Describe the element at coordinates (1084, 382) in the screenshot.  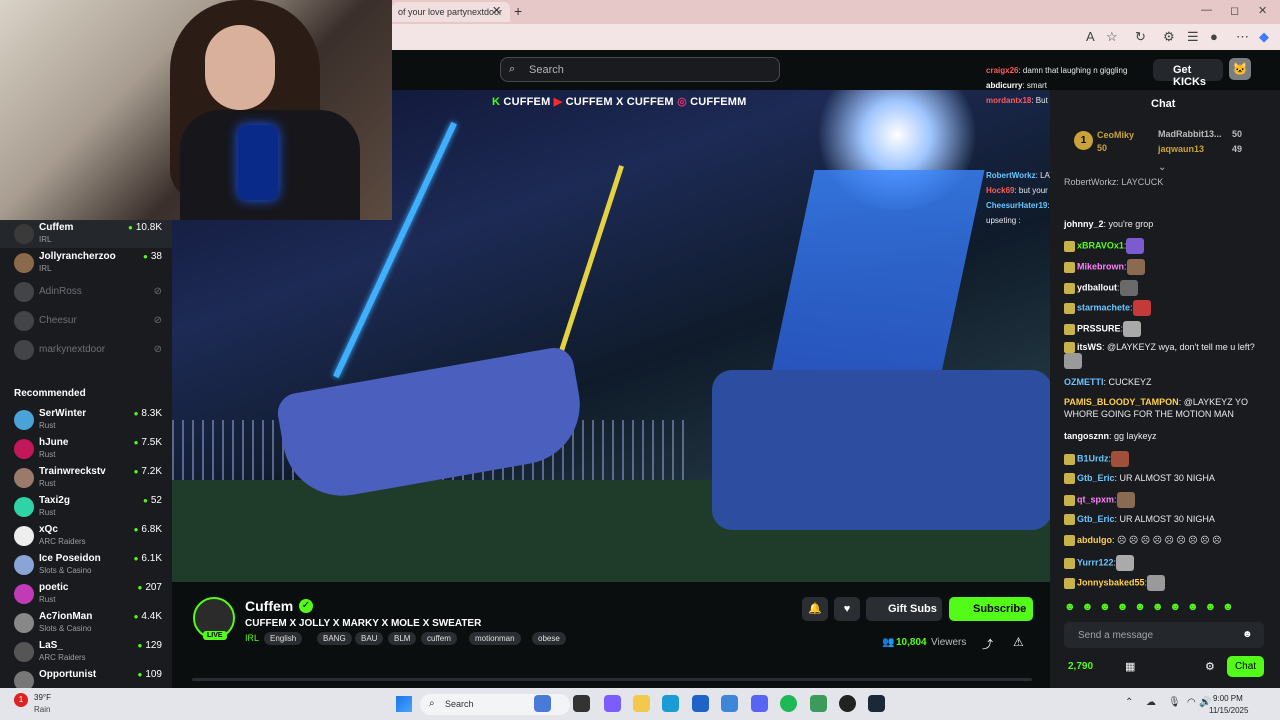
I see `chat-username: OZMETTI` at that location.